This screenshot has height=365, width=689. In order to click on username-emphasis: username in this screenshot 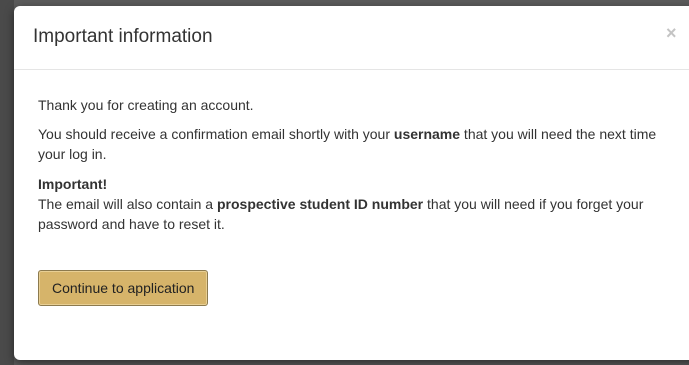, I will do `click(427, 134)`.